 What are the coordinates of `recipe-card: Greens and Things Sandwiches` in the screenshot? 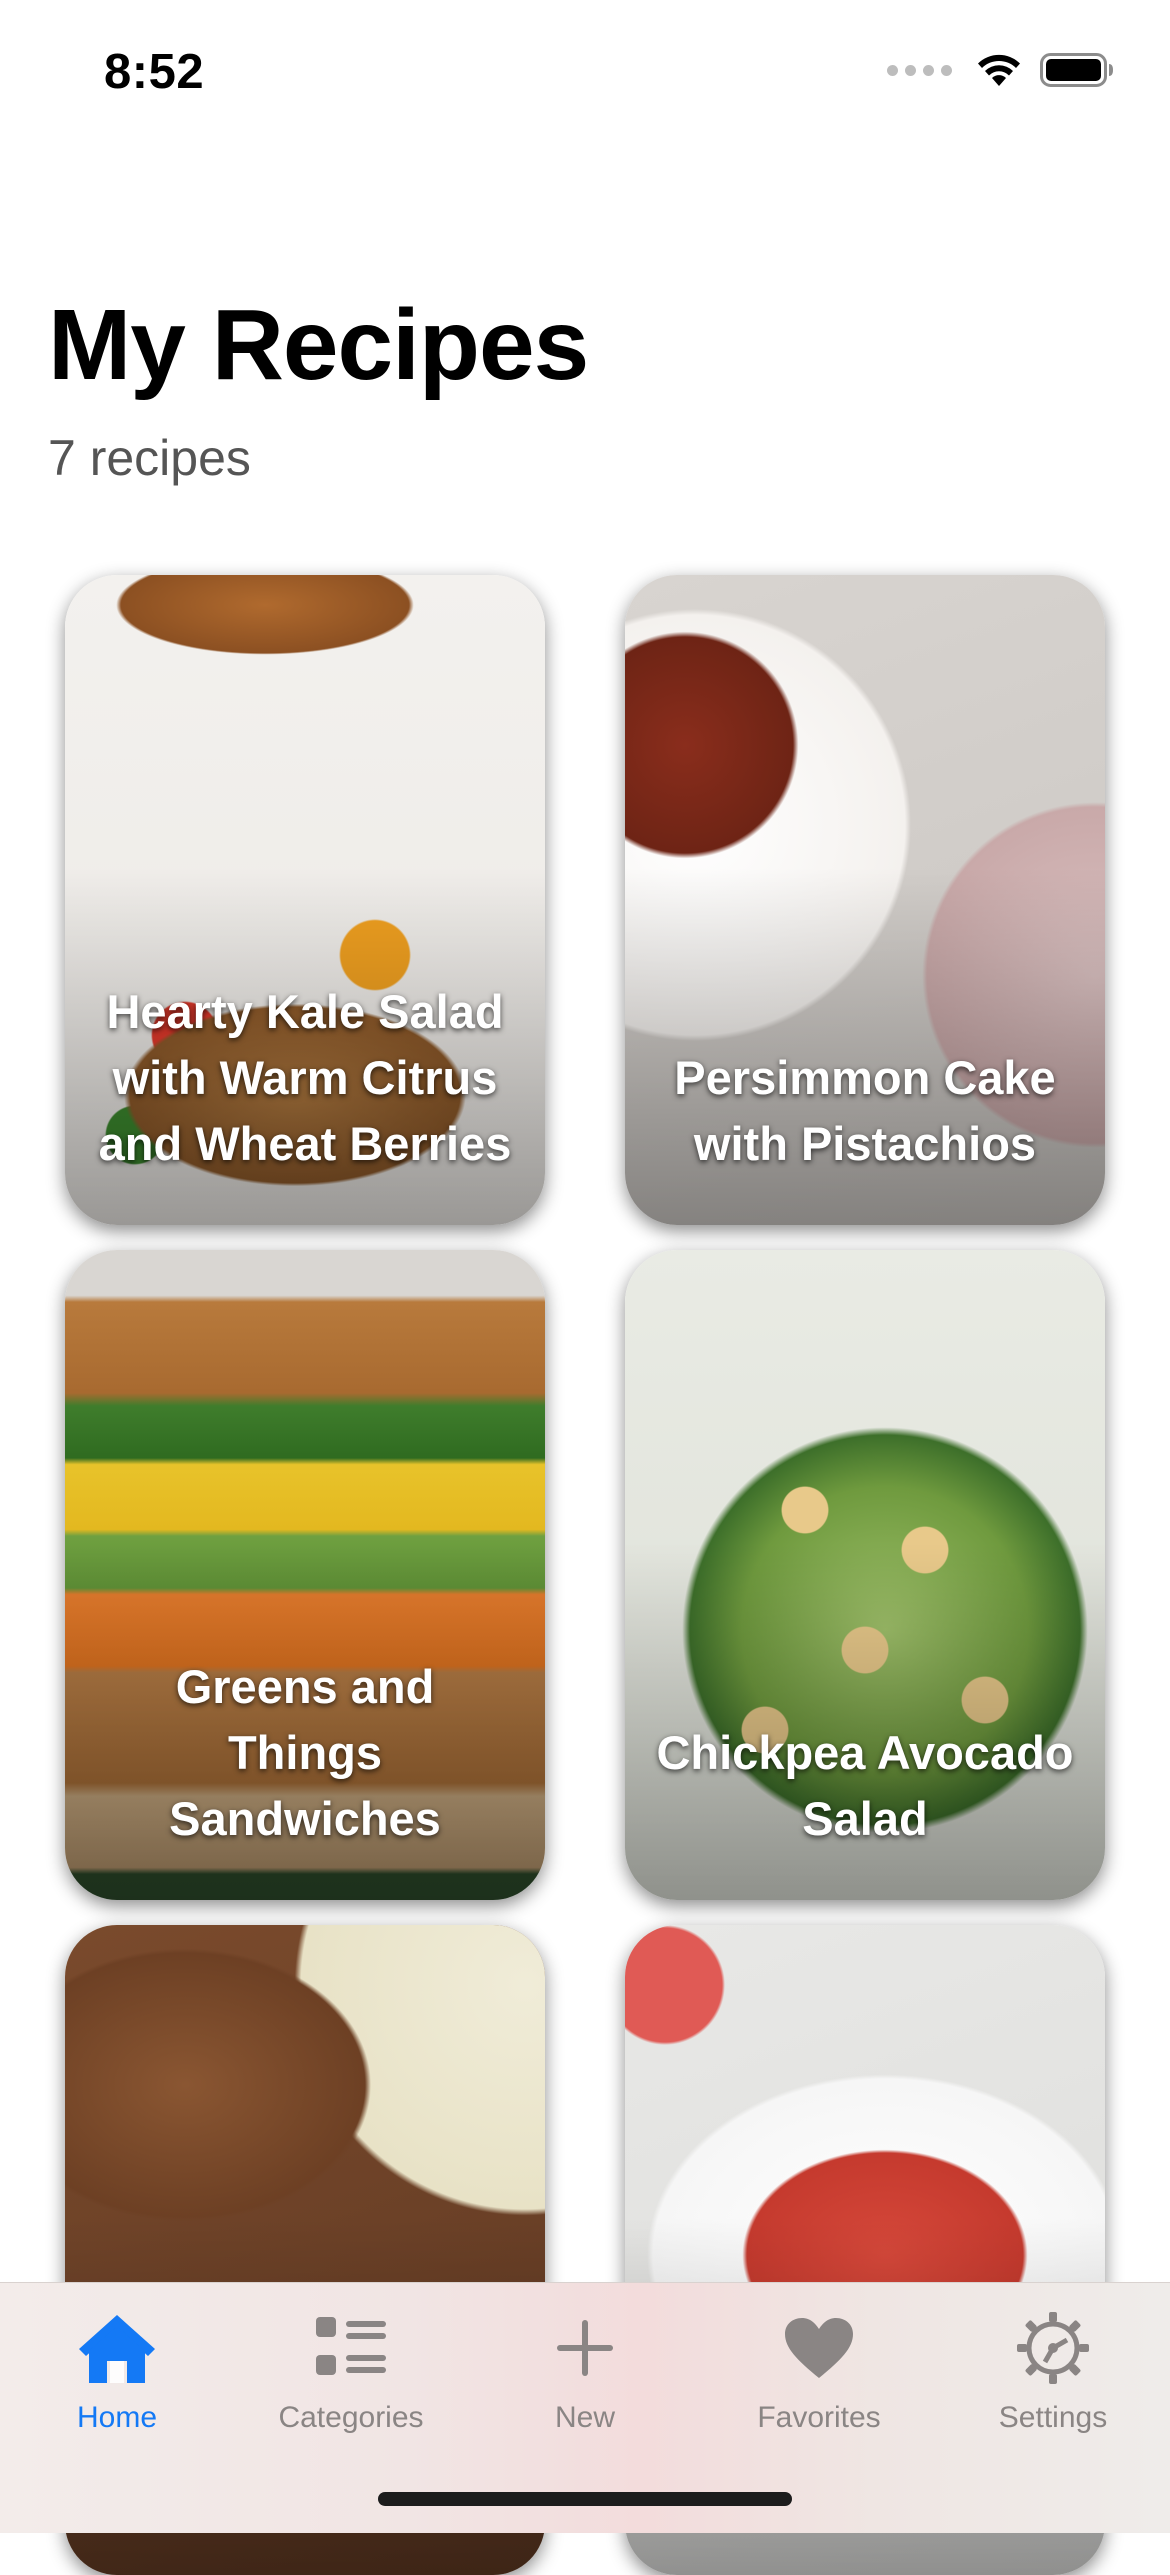 It's located at (305, 1575).